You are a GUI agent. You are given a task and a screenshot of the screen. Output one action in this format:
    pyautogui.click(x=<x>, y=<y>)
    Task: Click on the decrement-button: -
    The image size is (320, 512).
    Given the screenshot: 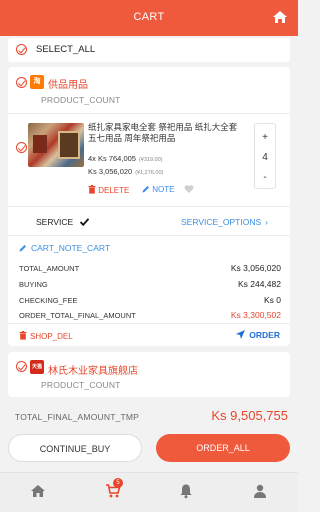 What is the action you would take?
    pyautogui.click(x=265, y=177)
    